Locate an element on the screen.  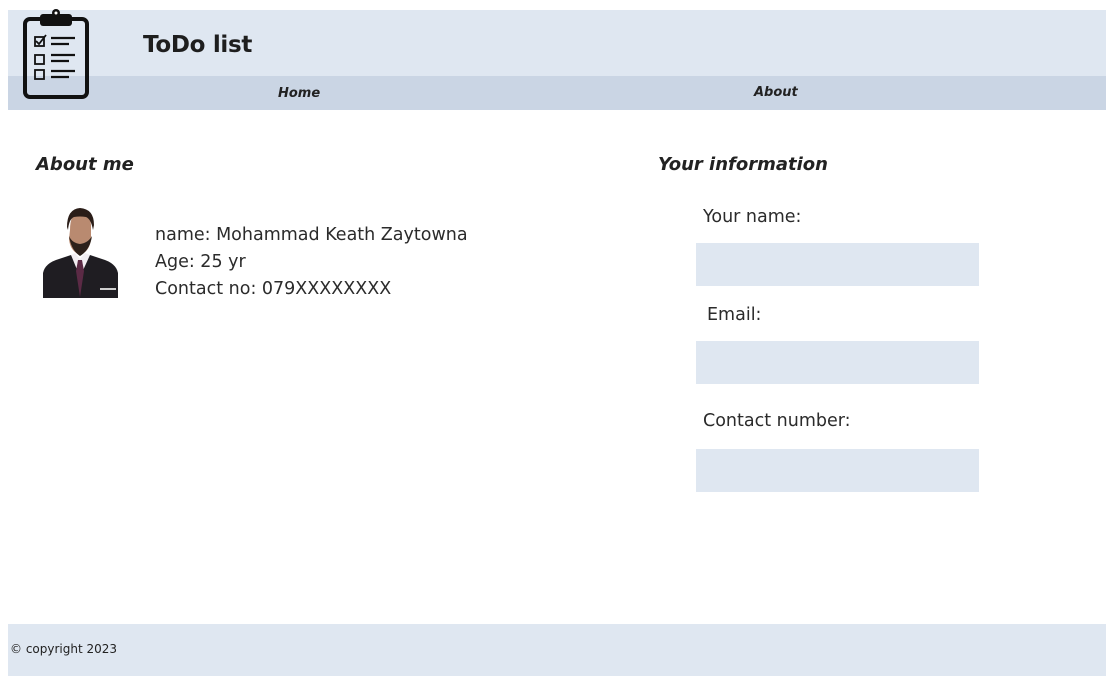
your-information-heading: Your information is located at coordinates (743, 164).